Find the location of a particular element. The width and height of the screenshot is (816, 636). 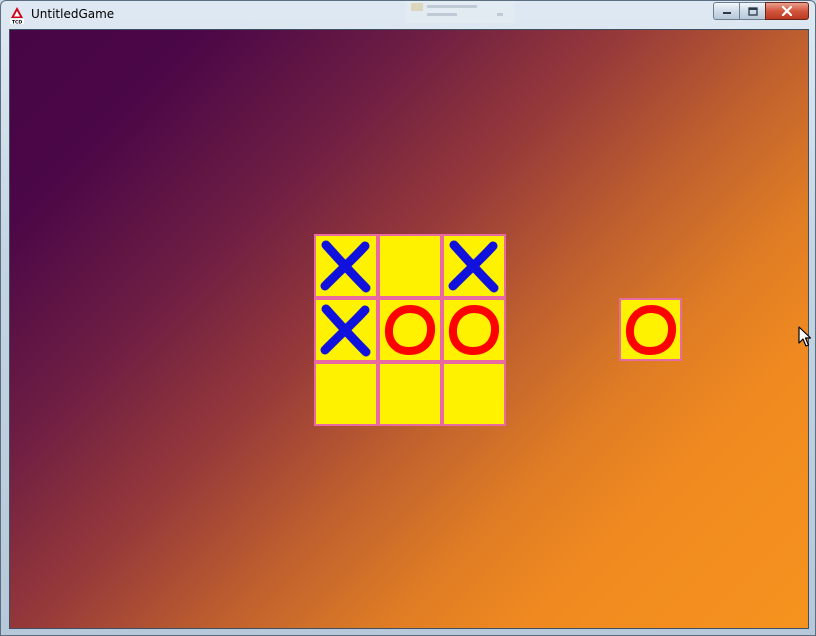

maximize-button is located at coordinates (752, 11).